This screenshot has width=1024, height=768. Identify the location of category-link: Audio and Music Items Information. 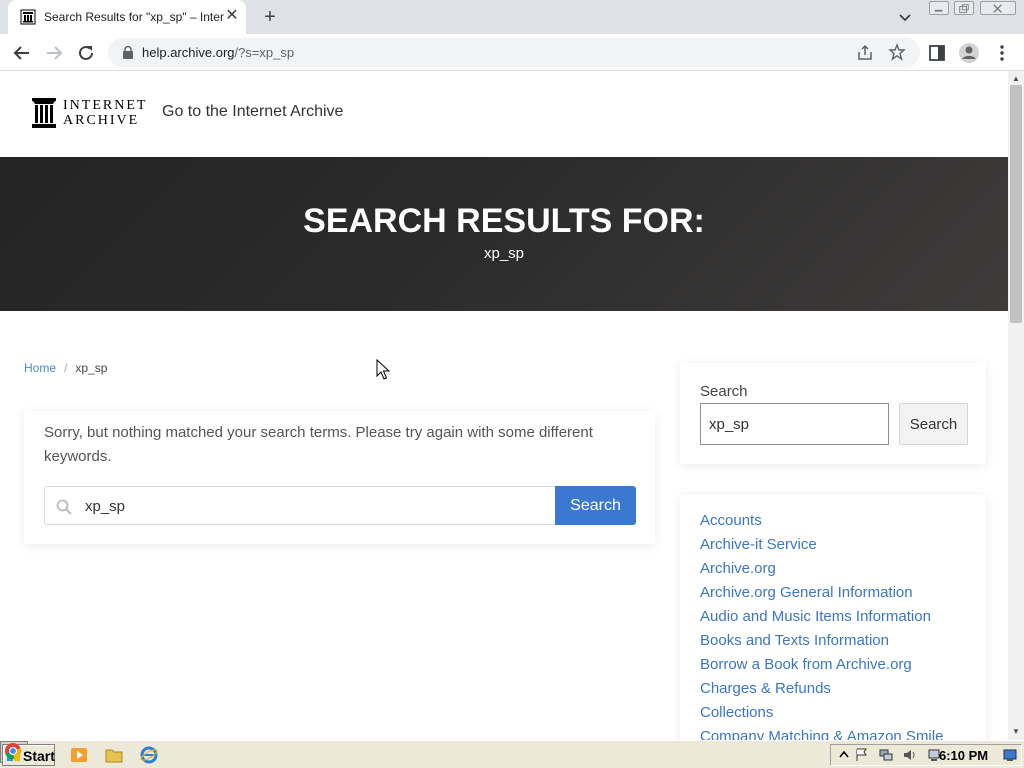
(815, 616).